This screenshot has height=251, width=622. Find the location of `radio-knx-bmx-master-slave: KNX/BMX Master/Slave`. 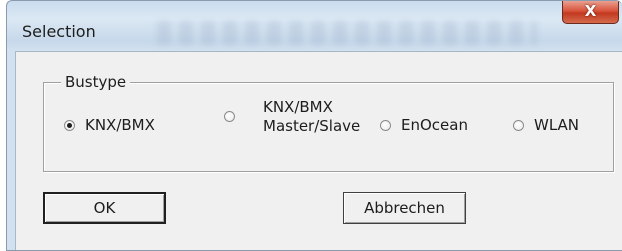

radio-knx-bmx-master-slave: KNX/BMX Master/Slave is located at coordinates (292, 117).